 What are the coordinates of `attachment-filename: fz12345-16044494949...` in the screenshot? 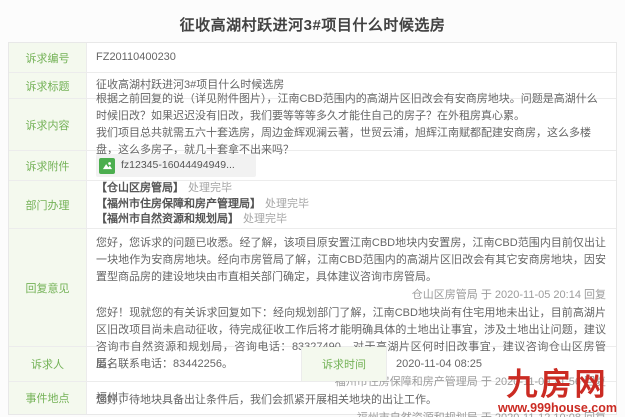 It's located at (178, 165).